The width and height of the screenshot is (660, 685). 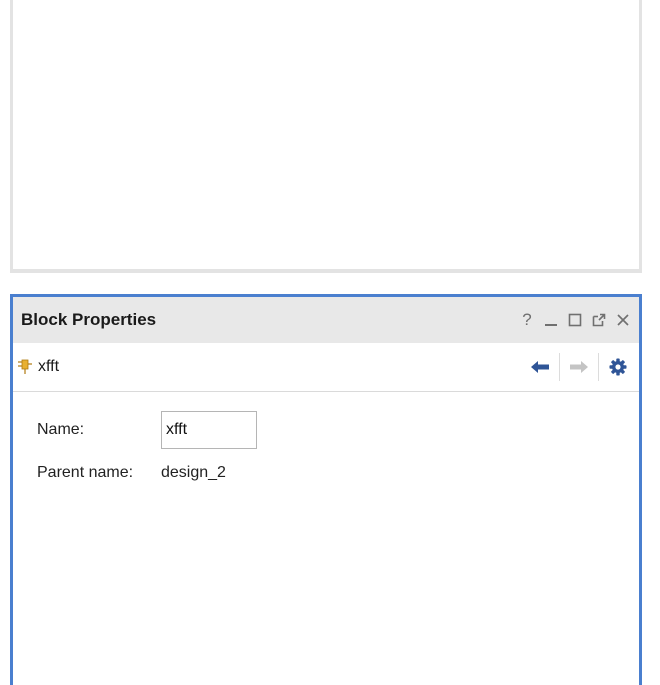 I want to click on float-button, so click(x=599, y=320).